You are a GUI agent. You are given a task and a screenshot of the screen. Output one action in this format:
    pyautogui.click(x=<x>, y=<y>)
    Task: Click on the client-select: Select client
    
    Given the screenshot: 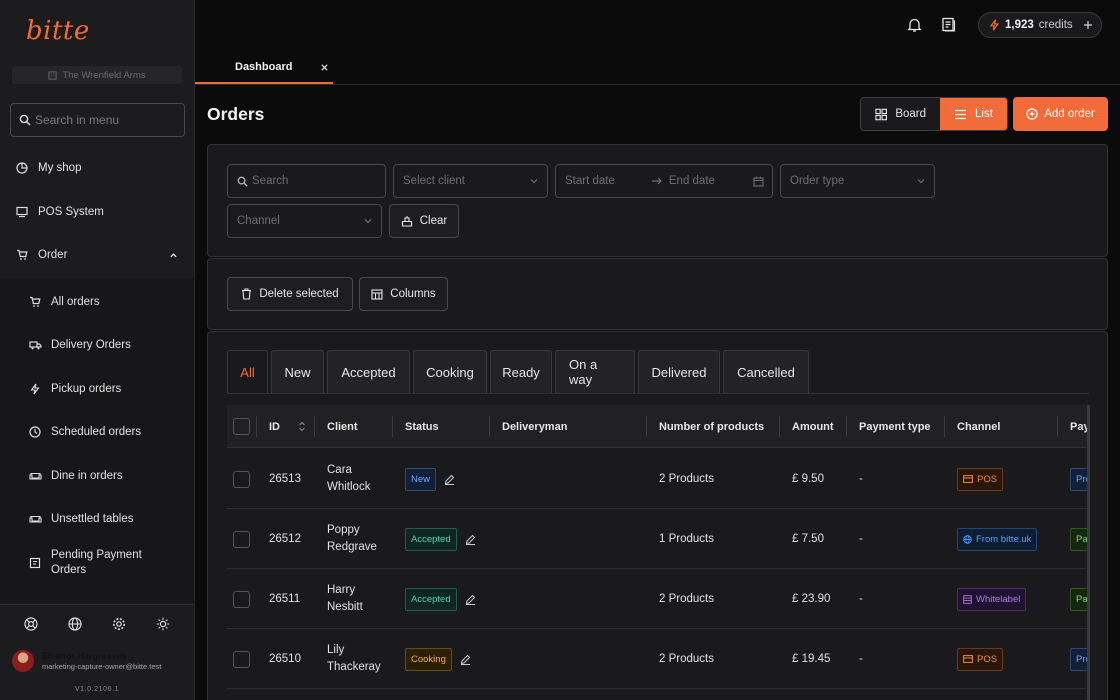 What is the action you would take?
    pyautogui.click(x=470, y=181)
    